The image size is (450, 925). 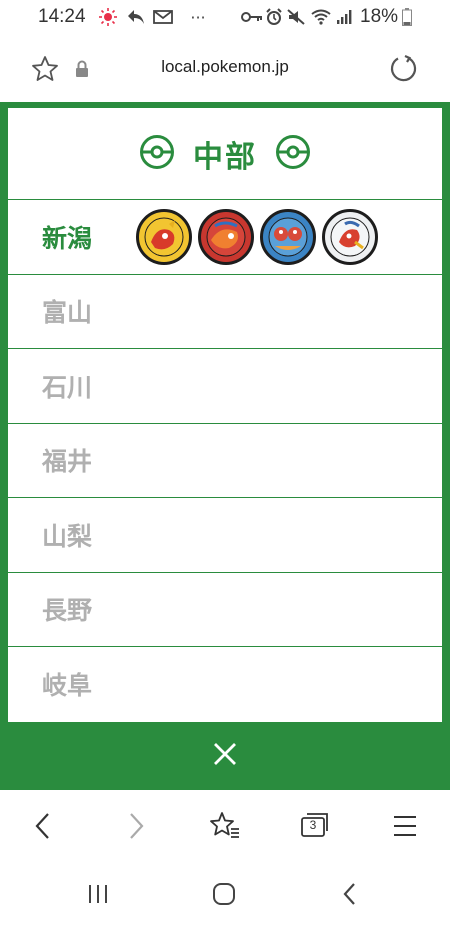 What do you see at coordinates (321, 17) in the screenshot?
I see `wifi-icon` at bounding box center [321, 17].